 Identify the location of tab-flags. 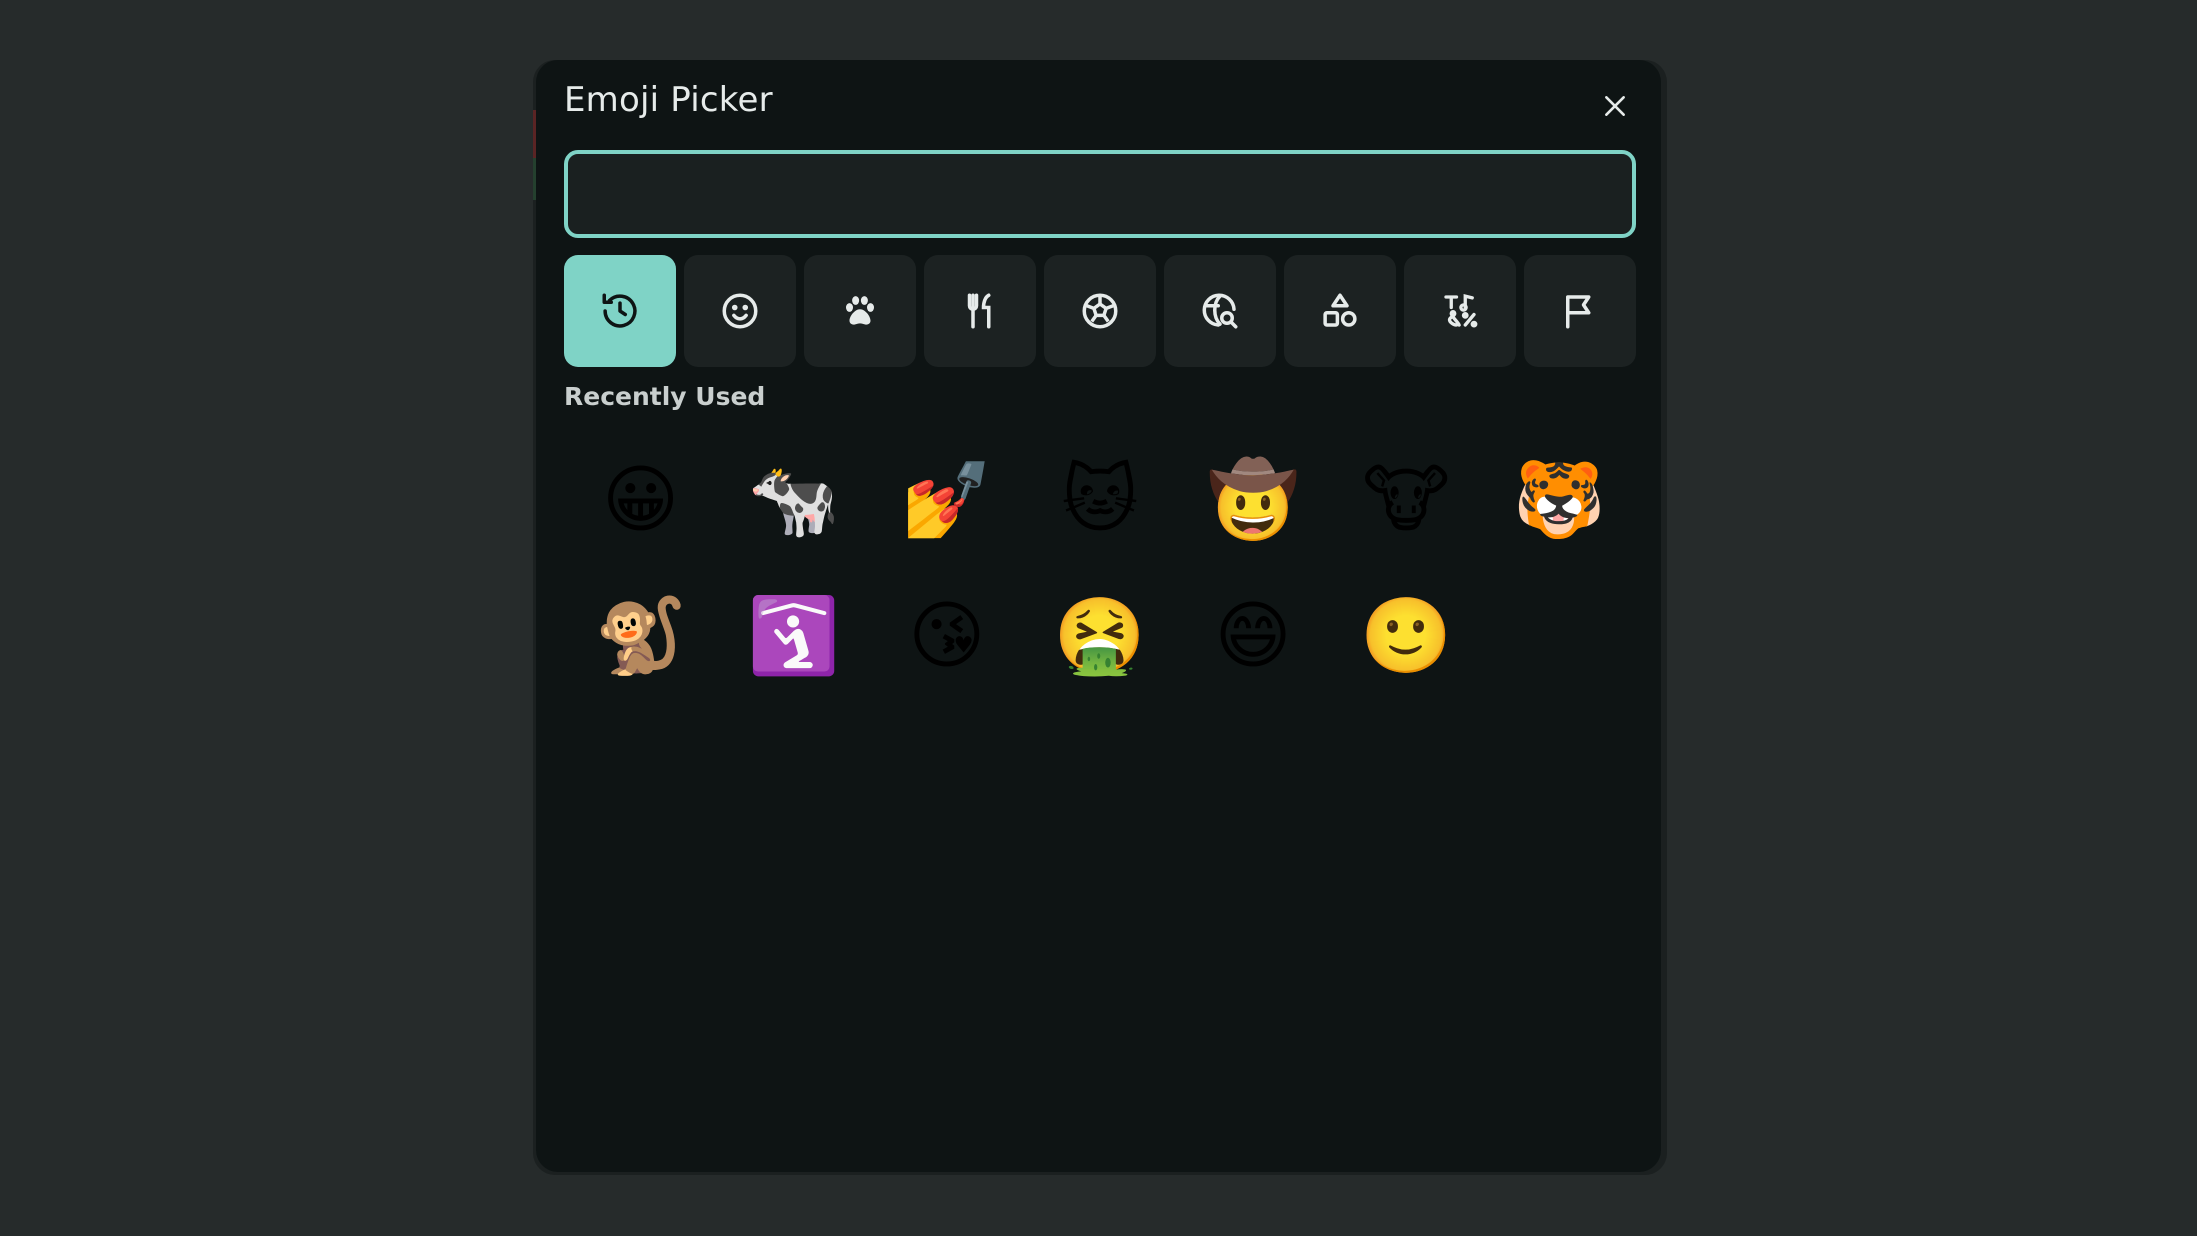
(1580, 311).